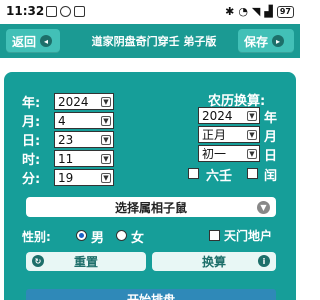 This screenshot has height=300, width=320. What do you see at coordinates (271, 176) in the screenshot?
I see `leap-label: 闰` at bounding box center [271, 176].